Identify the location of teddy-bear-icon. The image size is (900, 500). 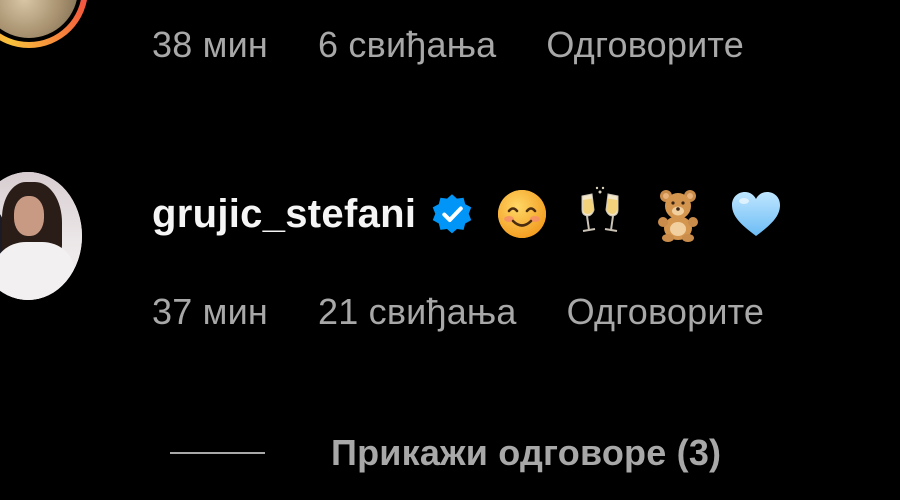
(678, 214).